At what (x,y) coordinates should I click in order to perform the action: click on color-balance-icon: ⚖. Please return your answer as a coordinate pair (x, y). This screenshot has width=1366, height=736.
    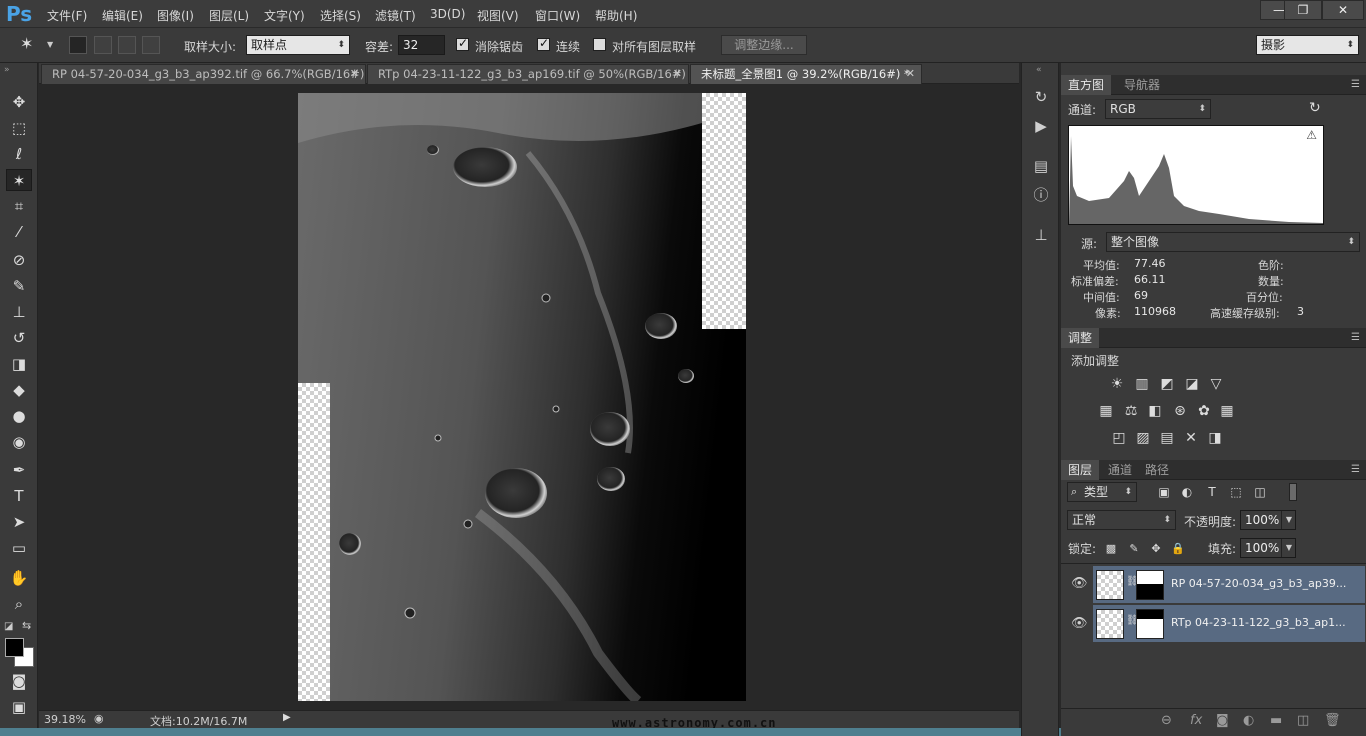
    Looking at the image, I should click on (1131, 411).